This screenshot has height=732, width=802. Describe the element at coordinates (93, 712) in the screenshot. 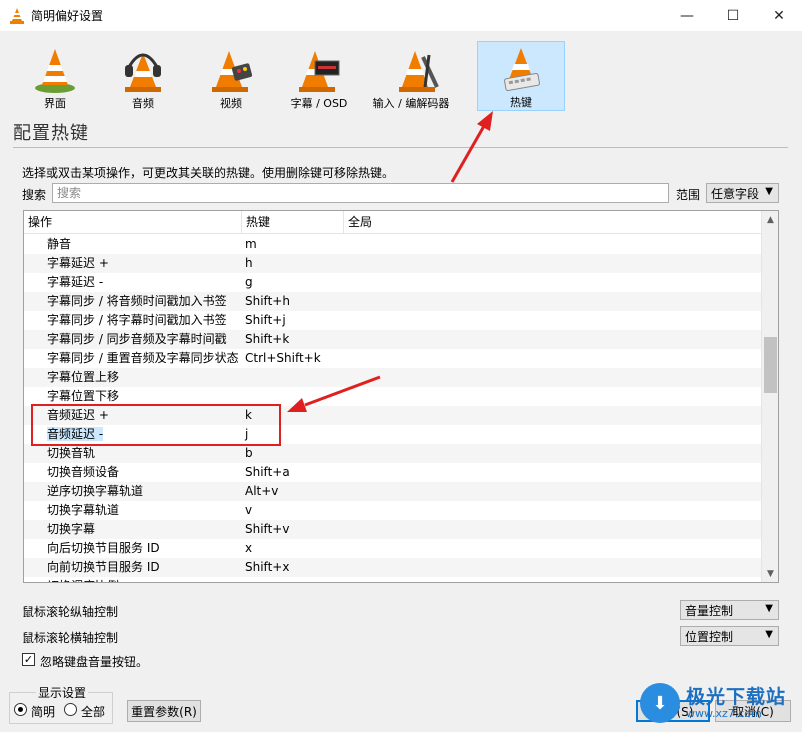

I see `radio-all-label: 全部` at that location.